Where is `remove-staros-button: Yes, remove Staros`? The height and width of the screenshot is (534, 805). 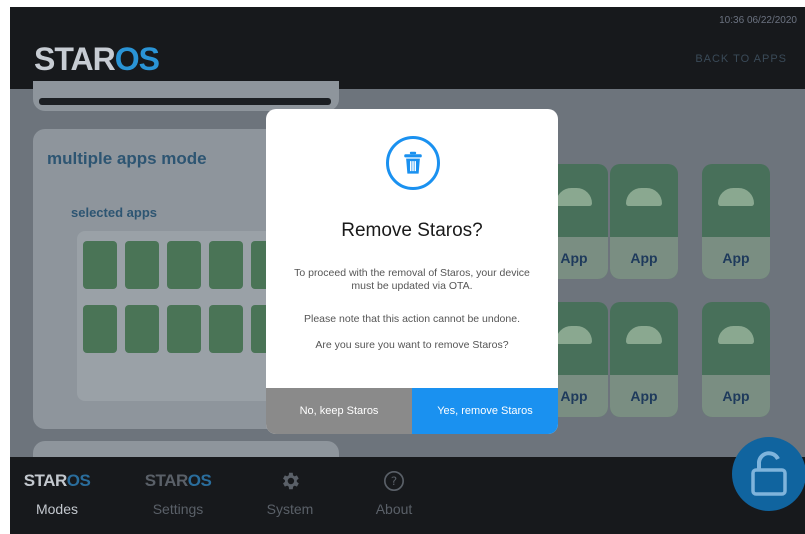 remove-staros-button: Yes, remove Staros is located at coordinates (485, 411).